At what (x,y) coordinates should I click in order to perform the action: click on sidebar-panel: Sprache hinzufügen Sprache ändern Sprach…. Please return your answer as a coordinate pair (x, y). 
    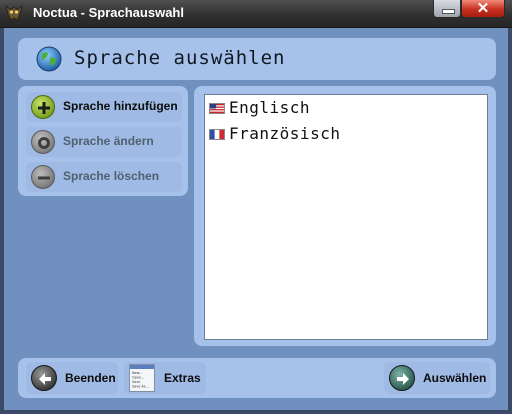
    Looking at the image, I should click on (103, 141).